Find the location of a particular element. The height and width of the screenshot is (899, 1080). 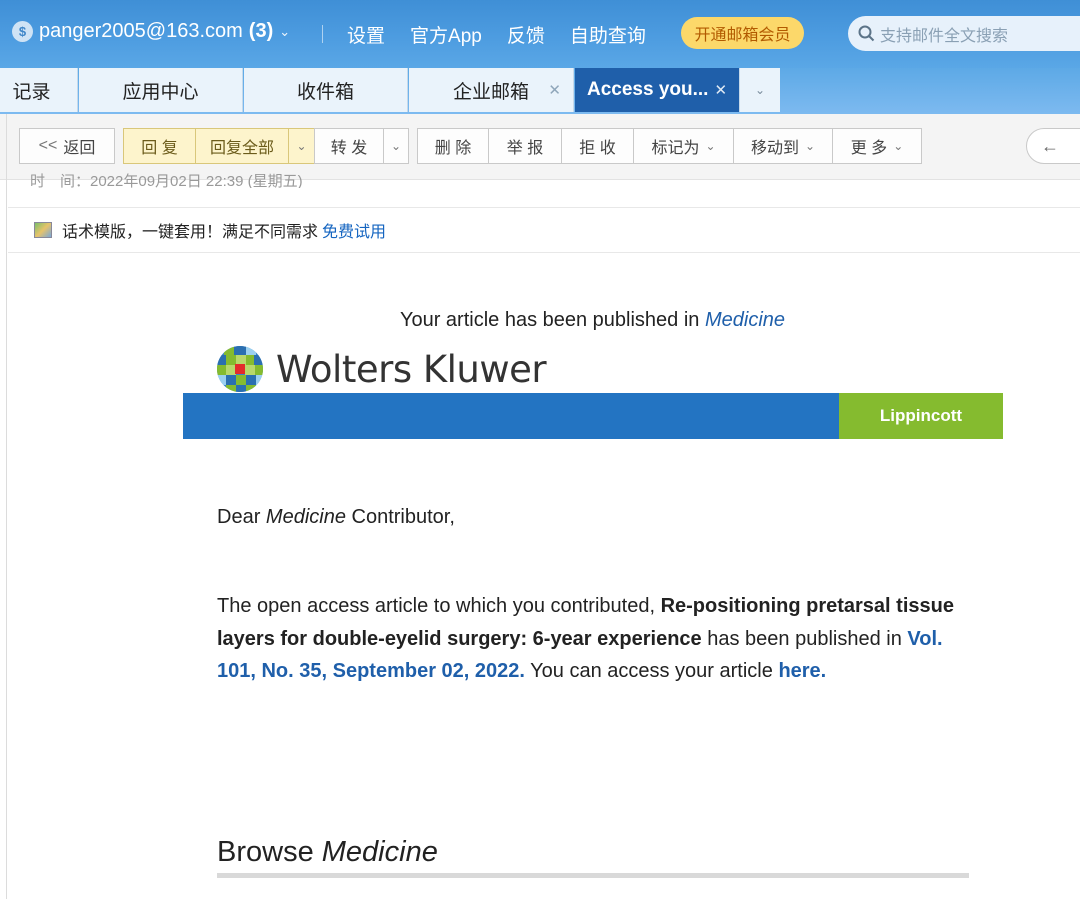

brand-banner is located at coordinates (511, 416).